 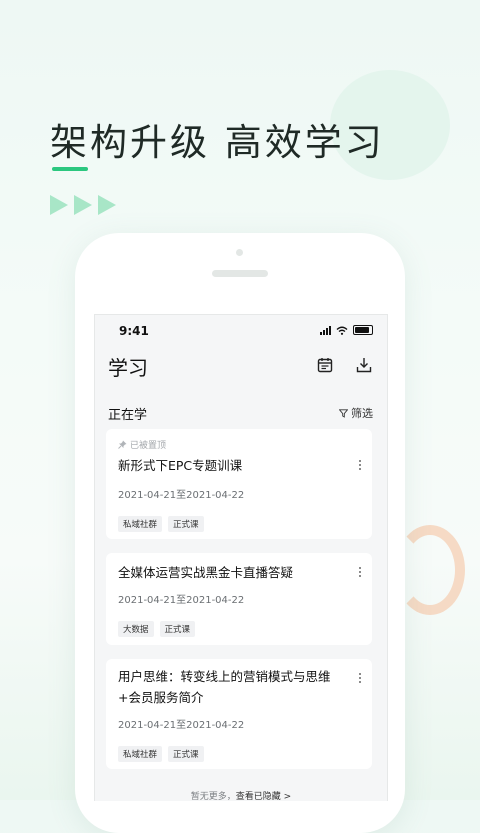 I want to click on status-bar: 9:41, so click(x=241, y=332).